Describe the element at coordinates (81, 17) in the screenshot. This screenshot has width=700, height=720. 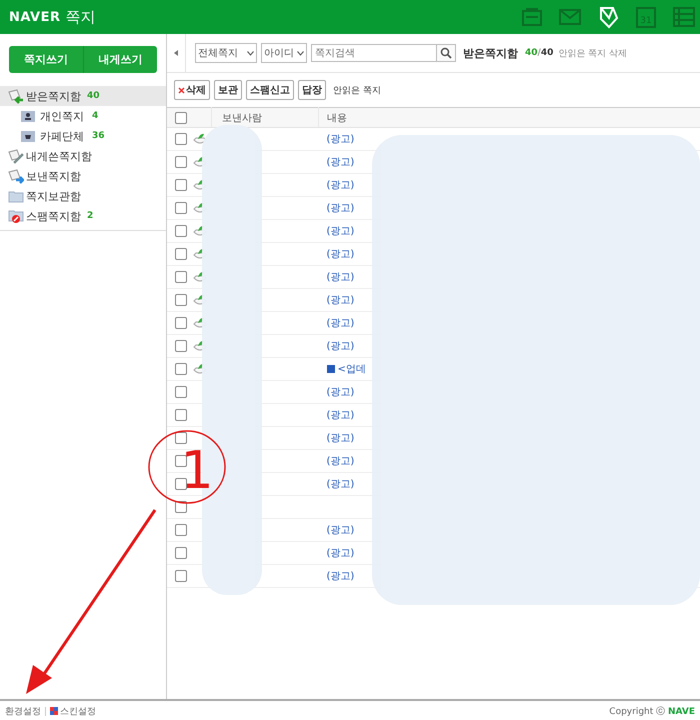
I see `app-title: 쪽지` at that location.